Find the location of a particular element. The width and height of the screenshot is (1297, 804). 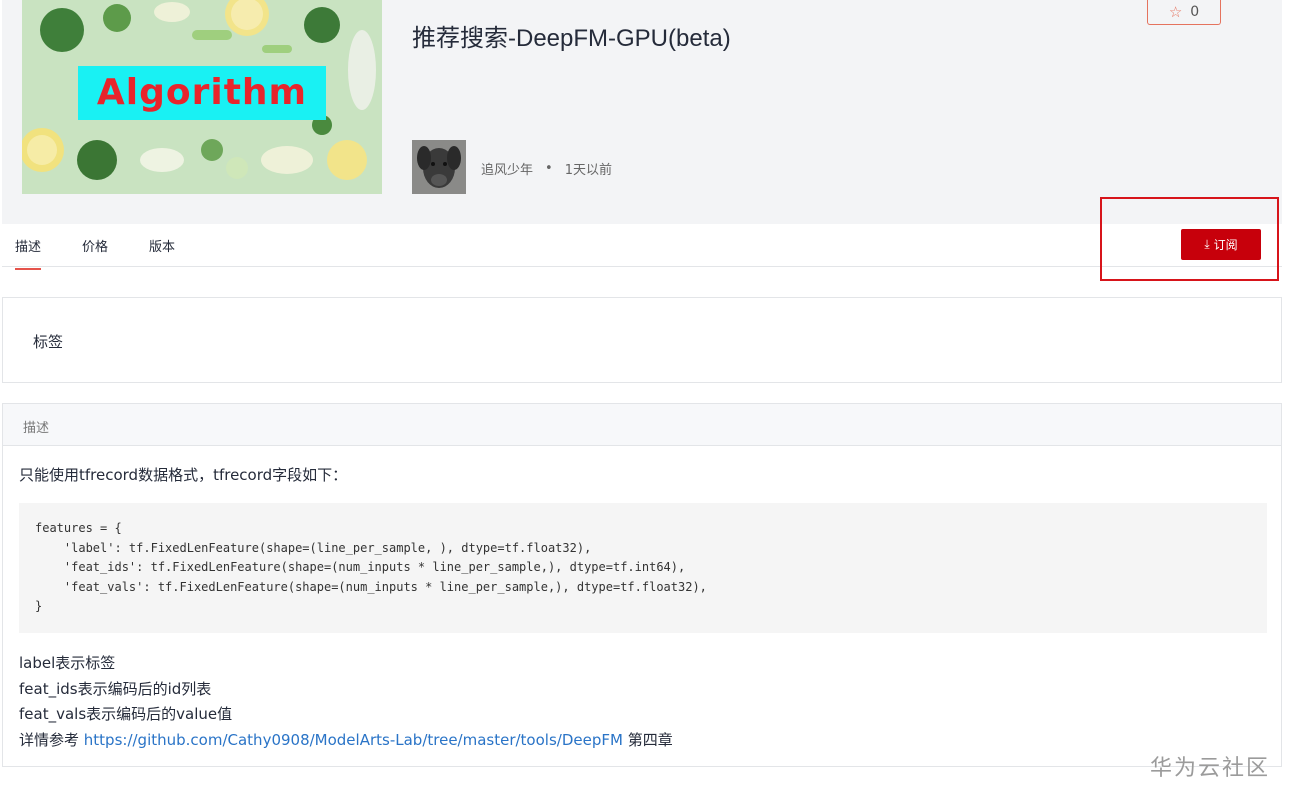

description-intro: 只能使用tfrecord数据格式，tfrecord字段如下： is located at coordinates (183, 475).